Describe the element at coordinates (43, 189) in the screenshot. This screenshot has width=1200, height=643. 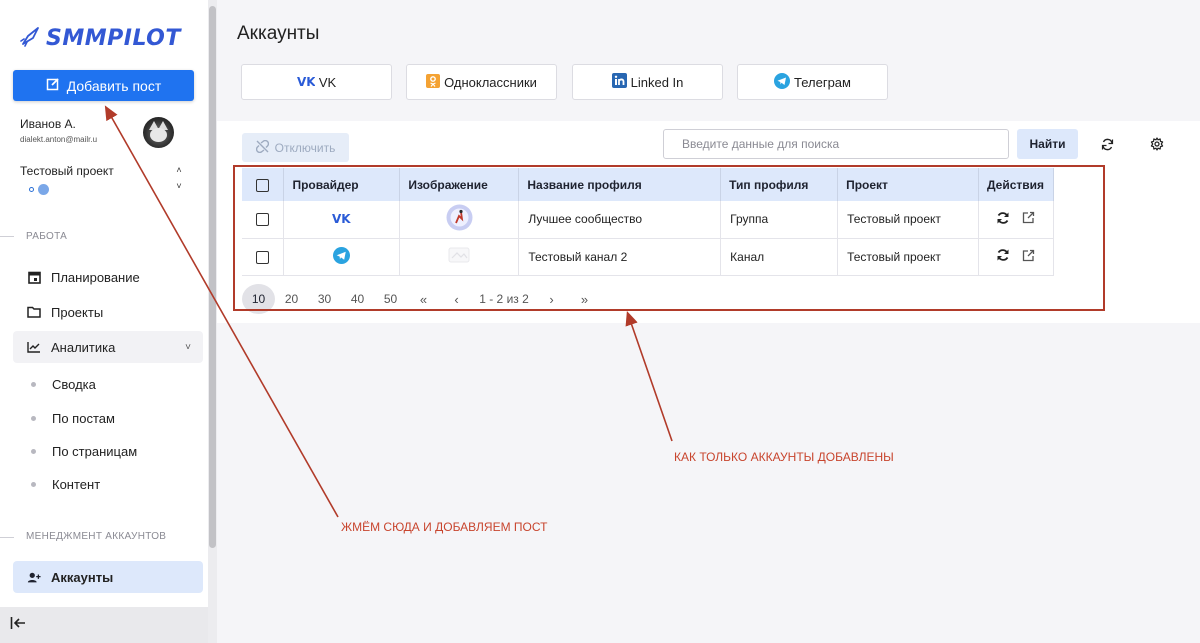
I see `project-search-icon` at that location.